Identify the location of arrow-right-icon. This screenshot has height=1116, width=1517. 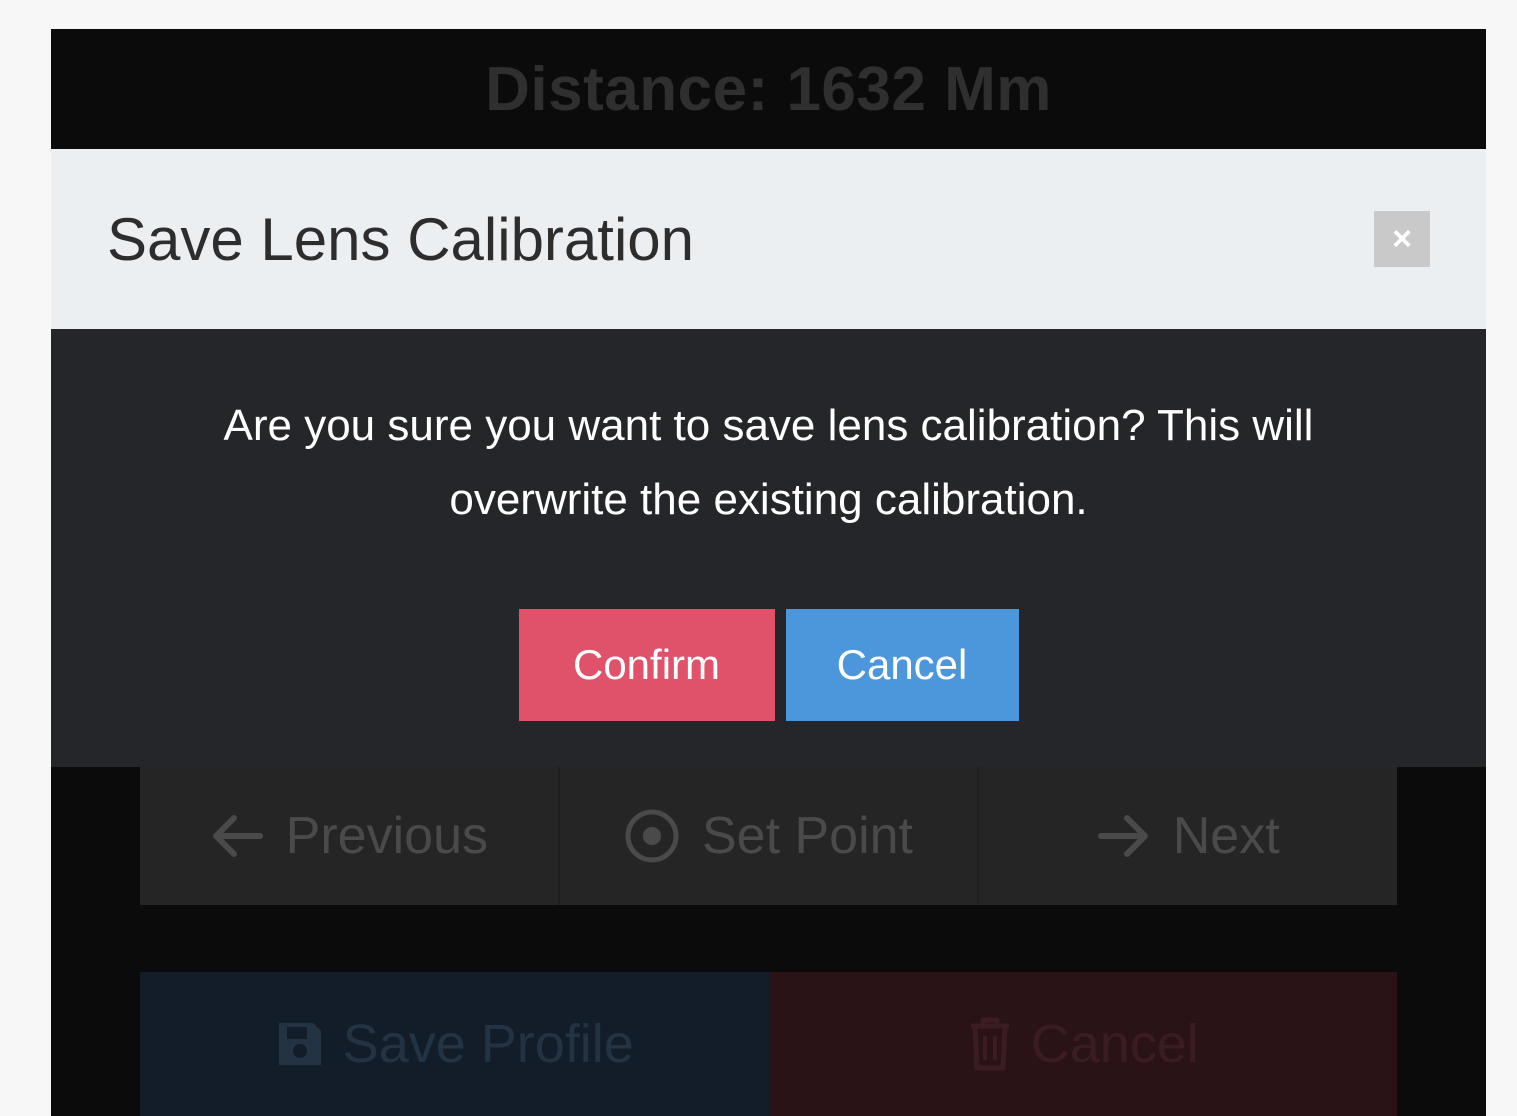
(1124, 836).